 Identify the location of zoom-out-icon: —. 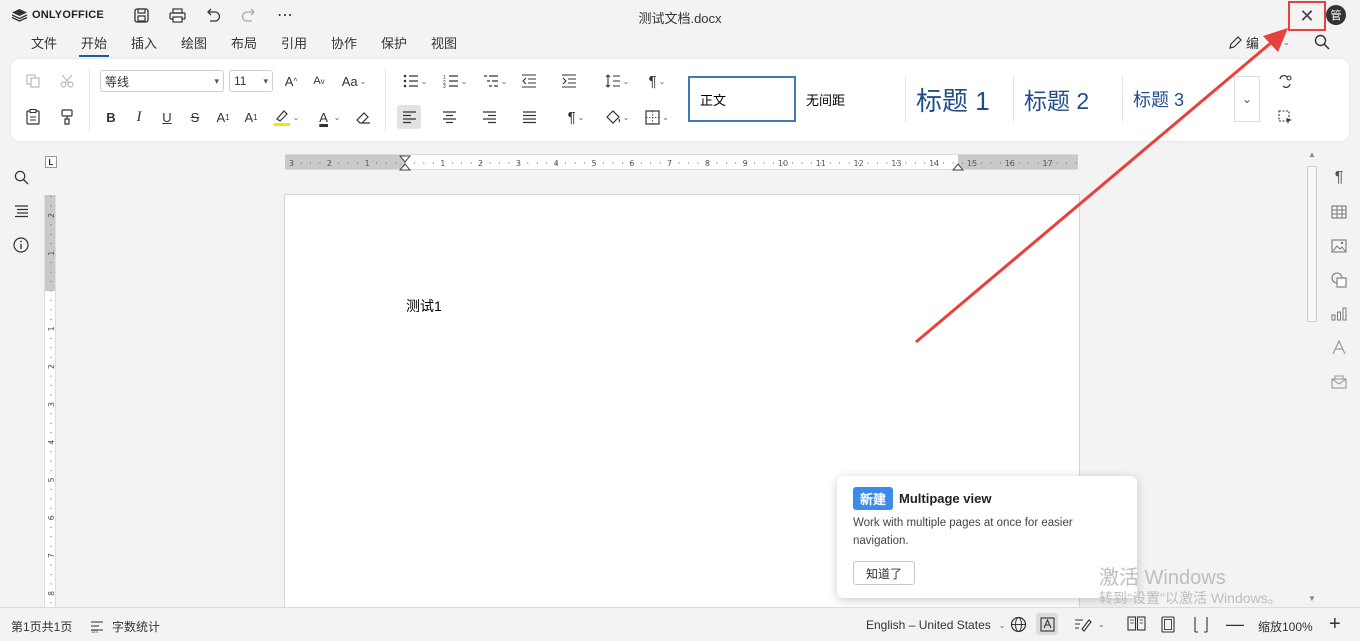
(1235, 624).